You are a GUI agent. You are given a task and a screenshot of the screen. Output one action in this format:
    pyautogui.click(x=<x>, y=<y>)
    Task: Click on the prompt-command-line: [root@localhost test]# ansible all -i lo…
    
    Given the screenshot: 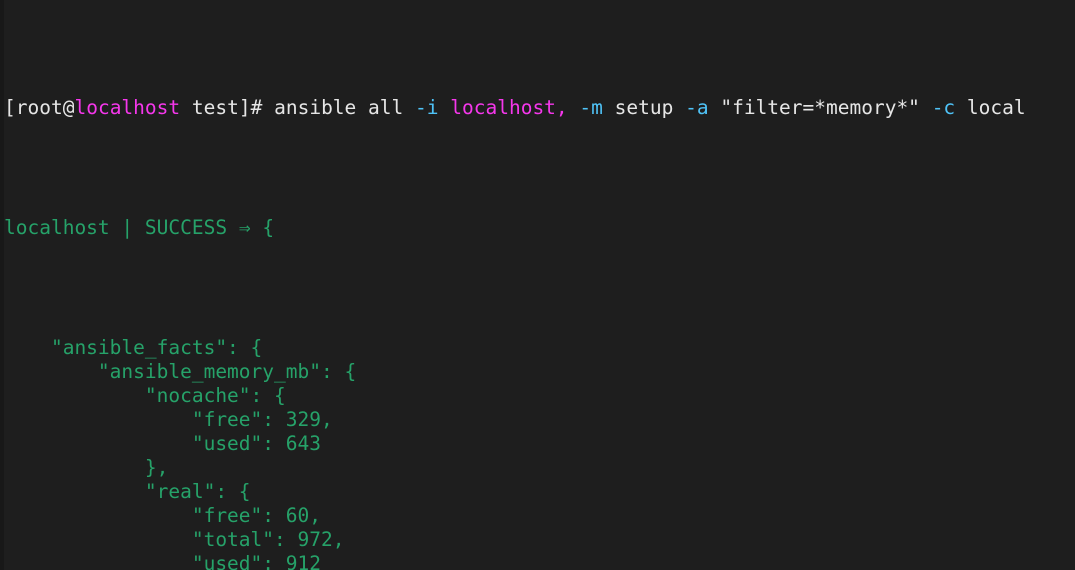 What is the action you would take?
    pyautogui.click(x=539, y=108)
    